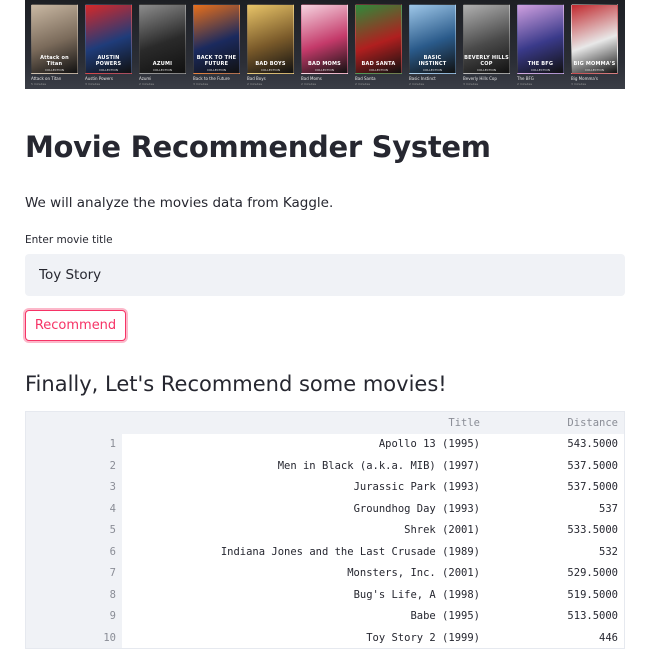 This screenshot has height=658, width=650. I want to click on poster-duration: 5 minutes, so click(39, 84).